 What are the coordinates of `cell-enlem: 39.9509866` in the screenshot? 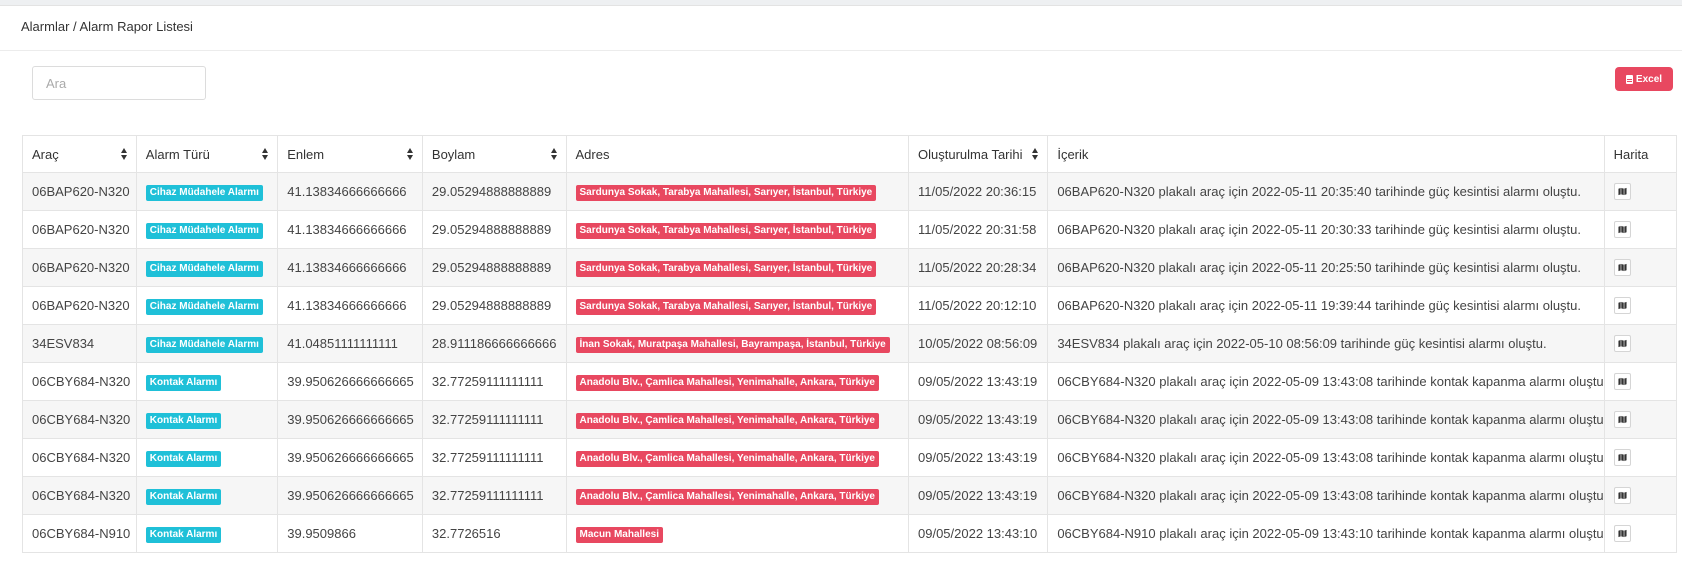 It's located at (350, 533).